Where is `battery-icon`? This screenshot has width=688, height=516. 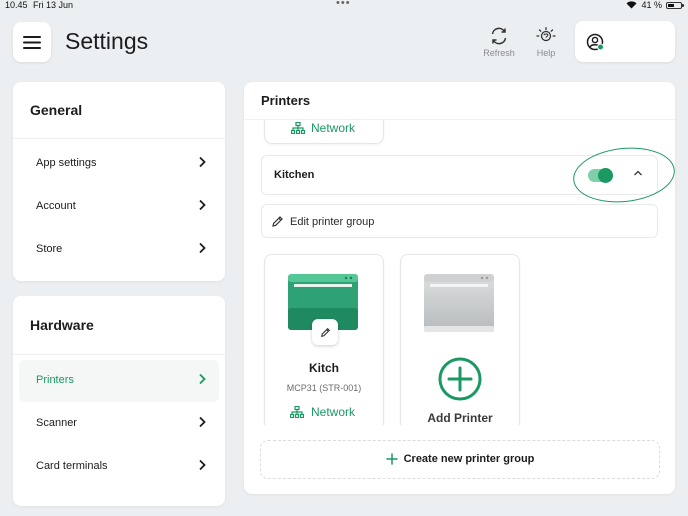
battery-icon is located at coordinates (675, 5).